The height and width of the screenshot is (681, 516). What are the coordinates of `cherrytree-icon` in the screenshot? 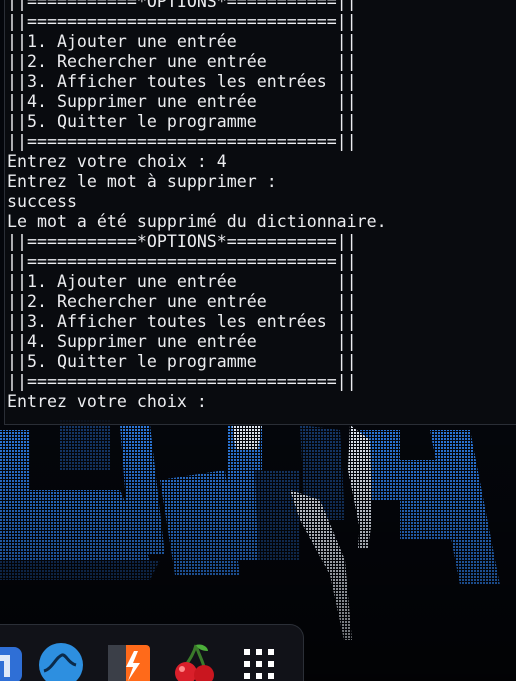 It's located at (195, 661).